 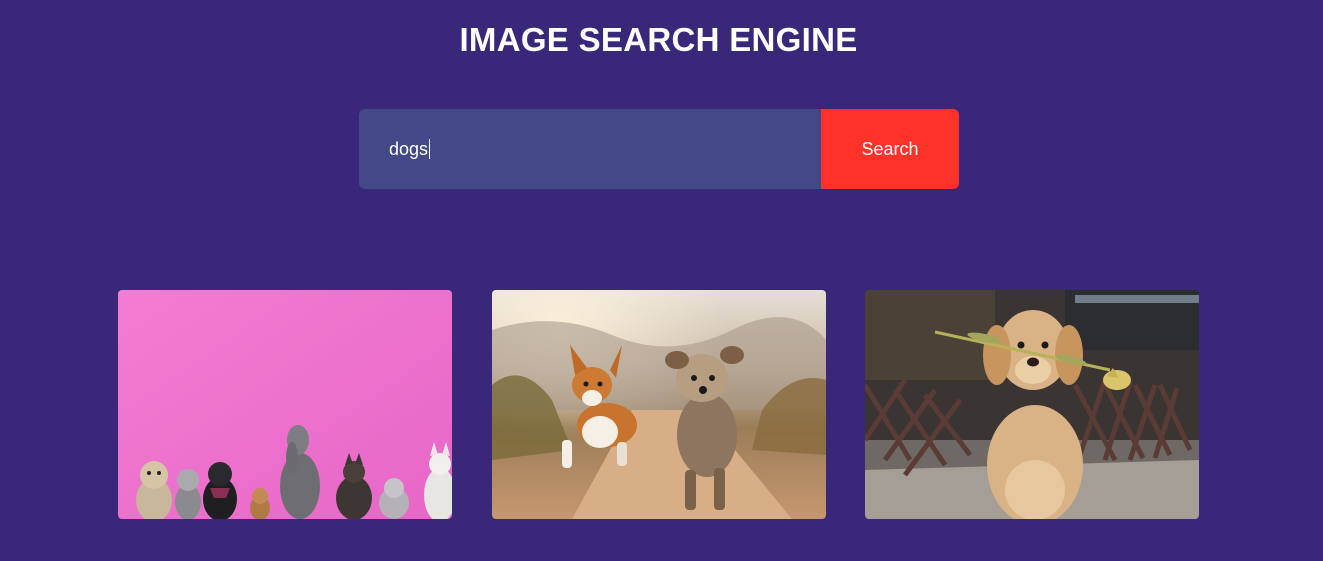 I want to click on page-title: IMAGE SEARCH ENGINE, so click(x=658, y=39).